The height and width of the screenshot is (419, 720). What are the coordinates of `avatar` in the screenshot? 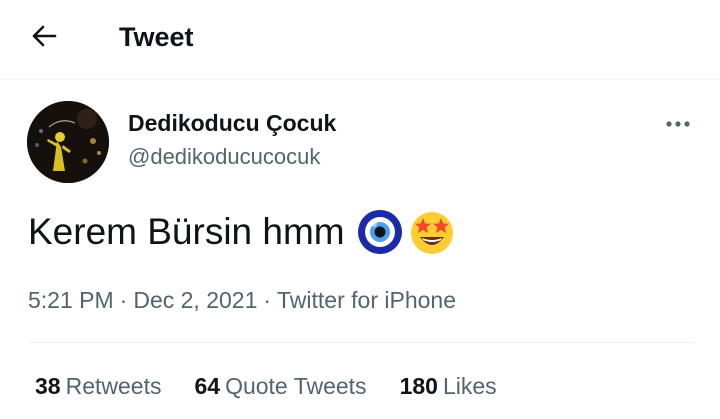 It's located at (68, 142).